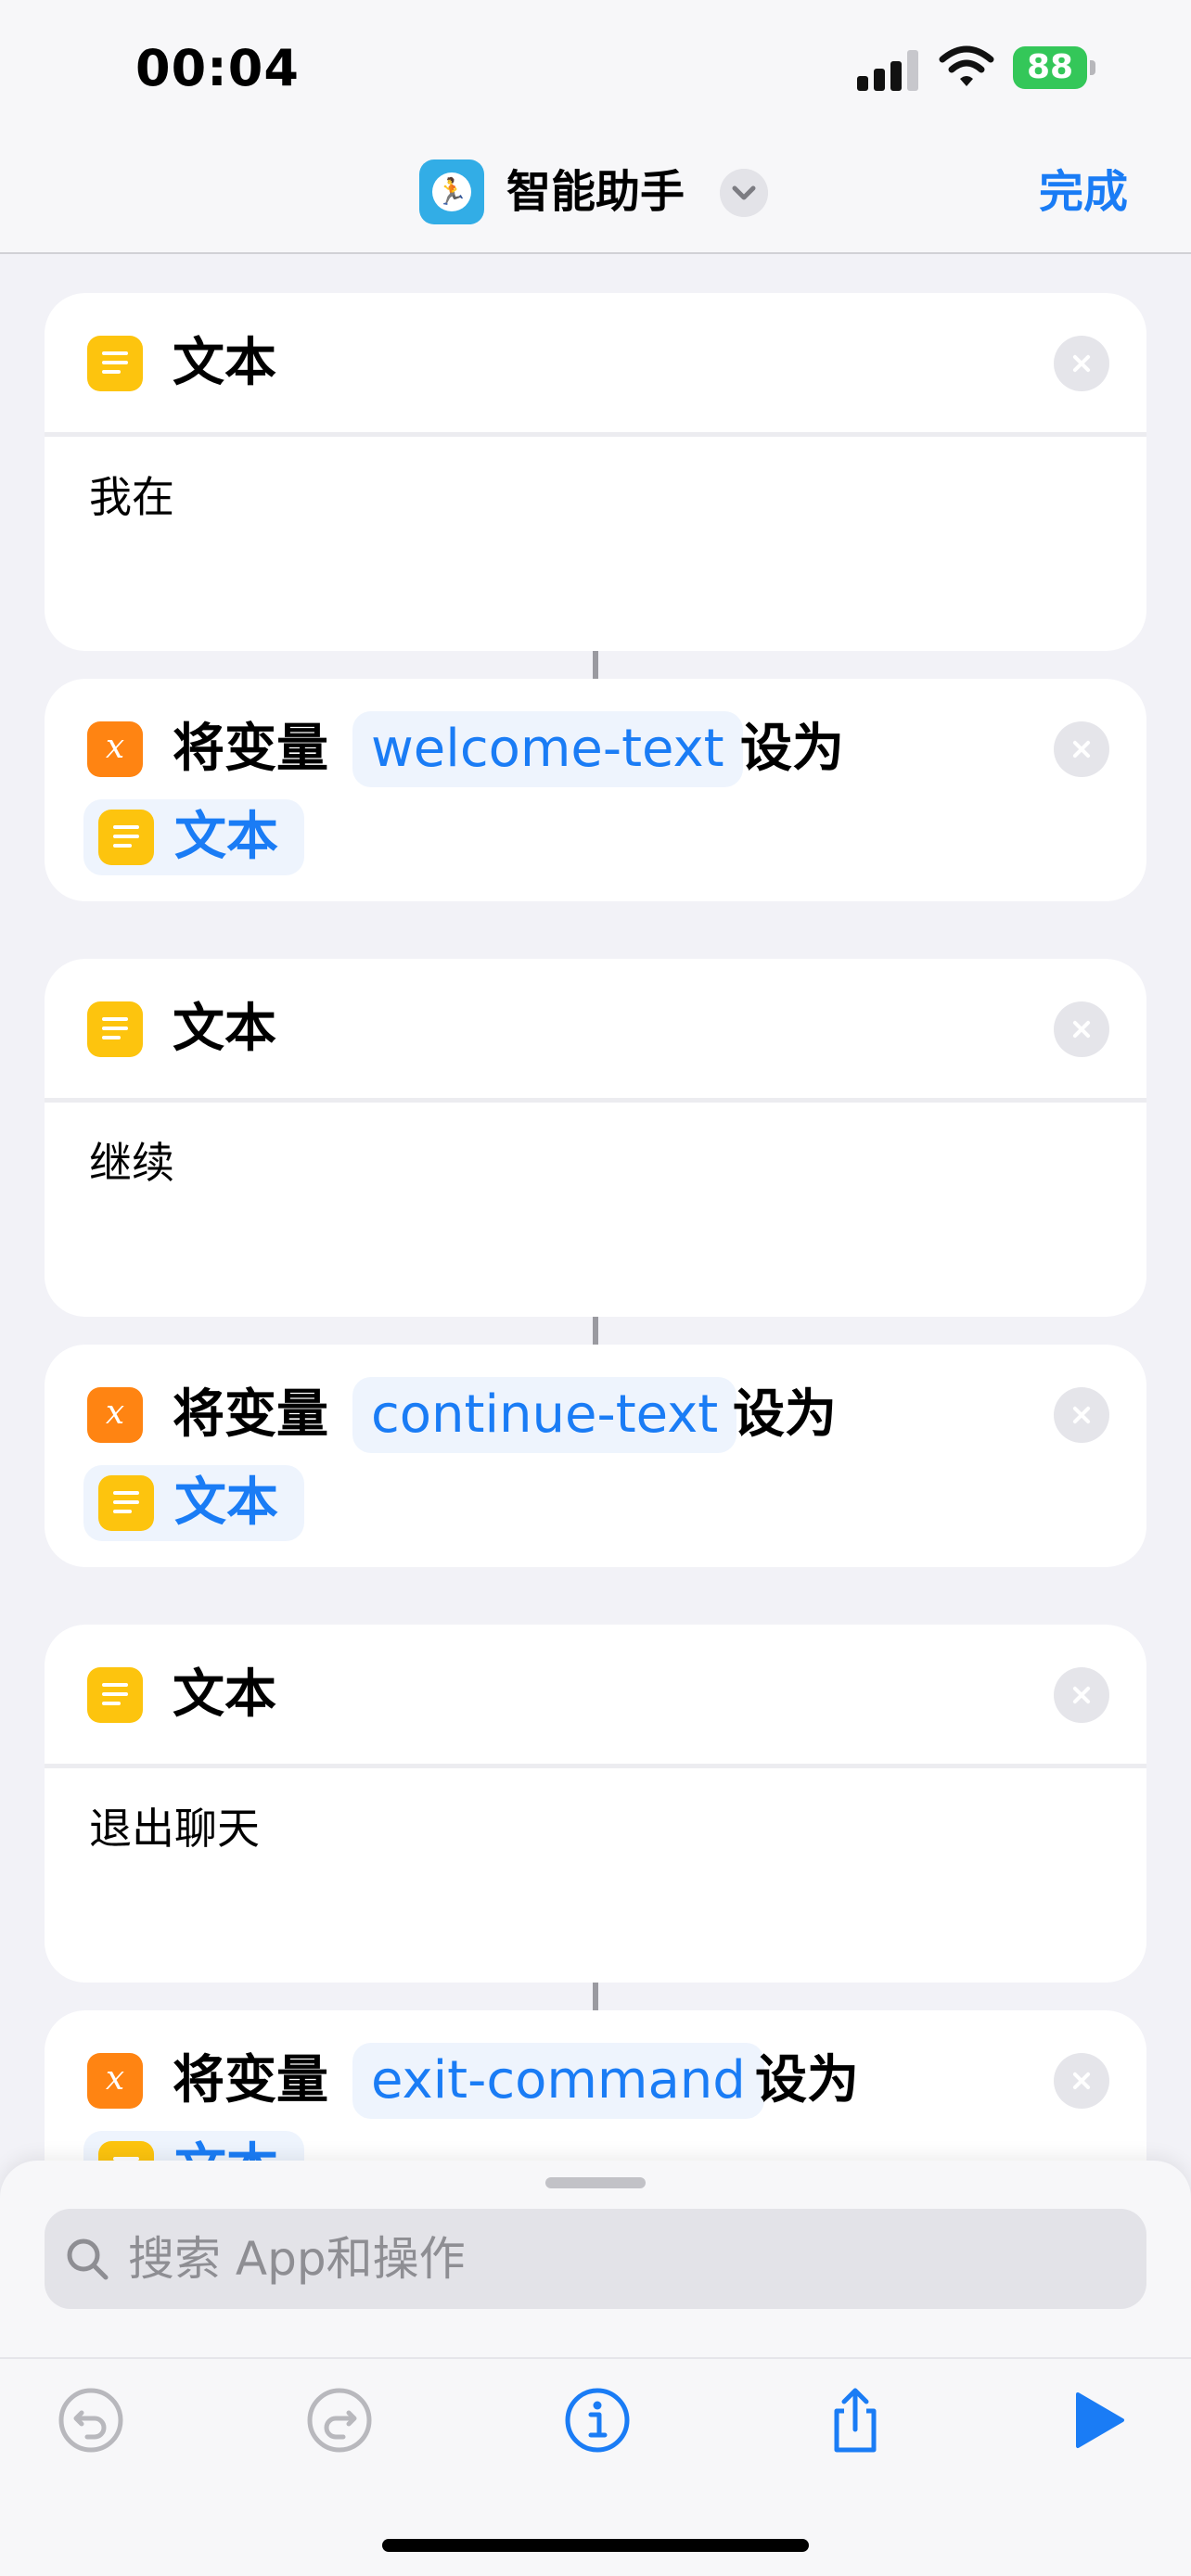  What do you see at coordinates (595, 69) in the screenshot?
I see `status-bar: 00:04 88` at bounding box center [595, 69].